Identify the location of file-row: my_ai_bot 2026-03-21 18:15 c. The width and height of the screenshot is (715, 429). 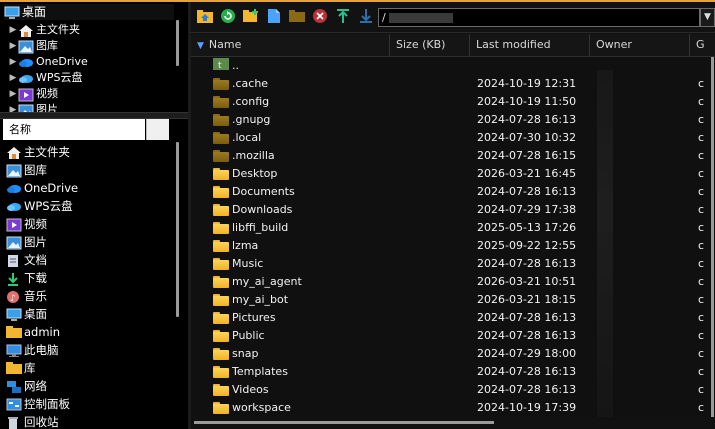
(449, 300).